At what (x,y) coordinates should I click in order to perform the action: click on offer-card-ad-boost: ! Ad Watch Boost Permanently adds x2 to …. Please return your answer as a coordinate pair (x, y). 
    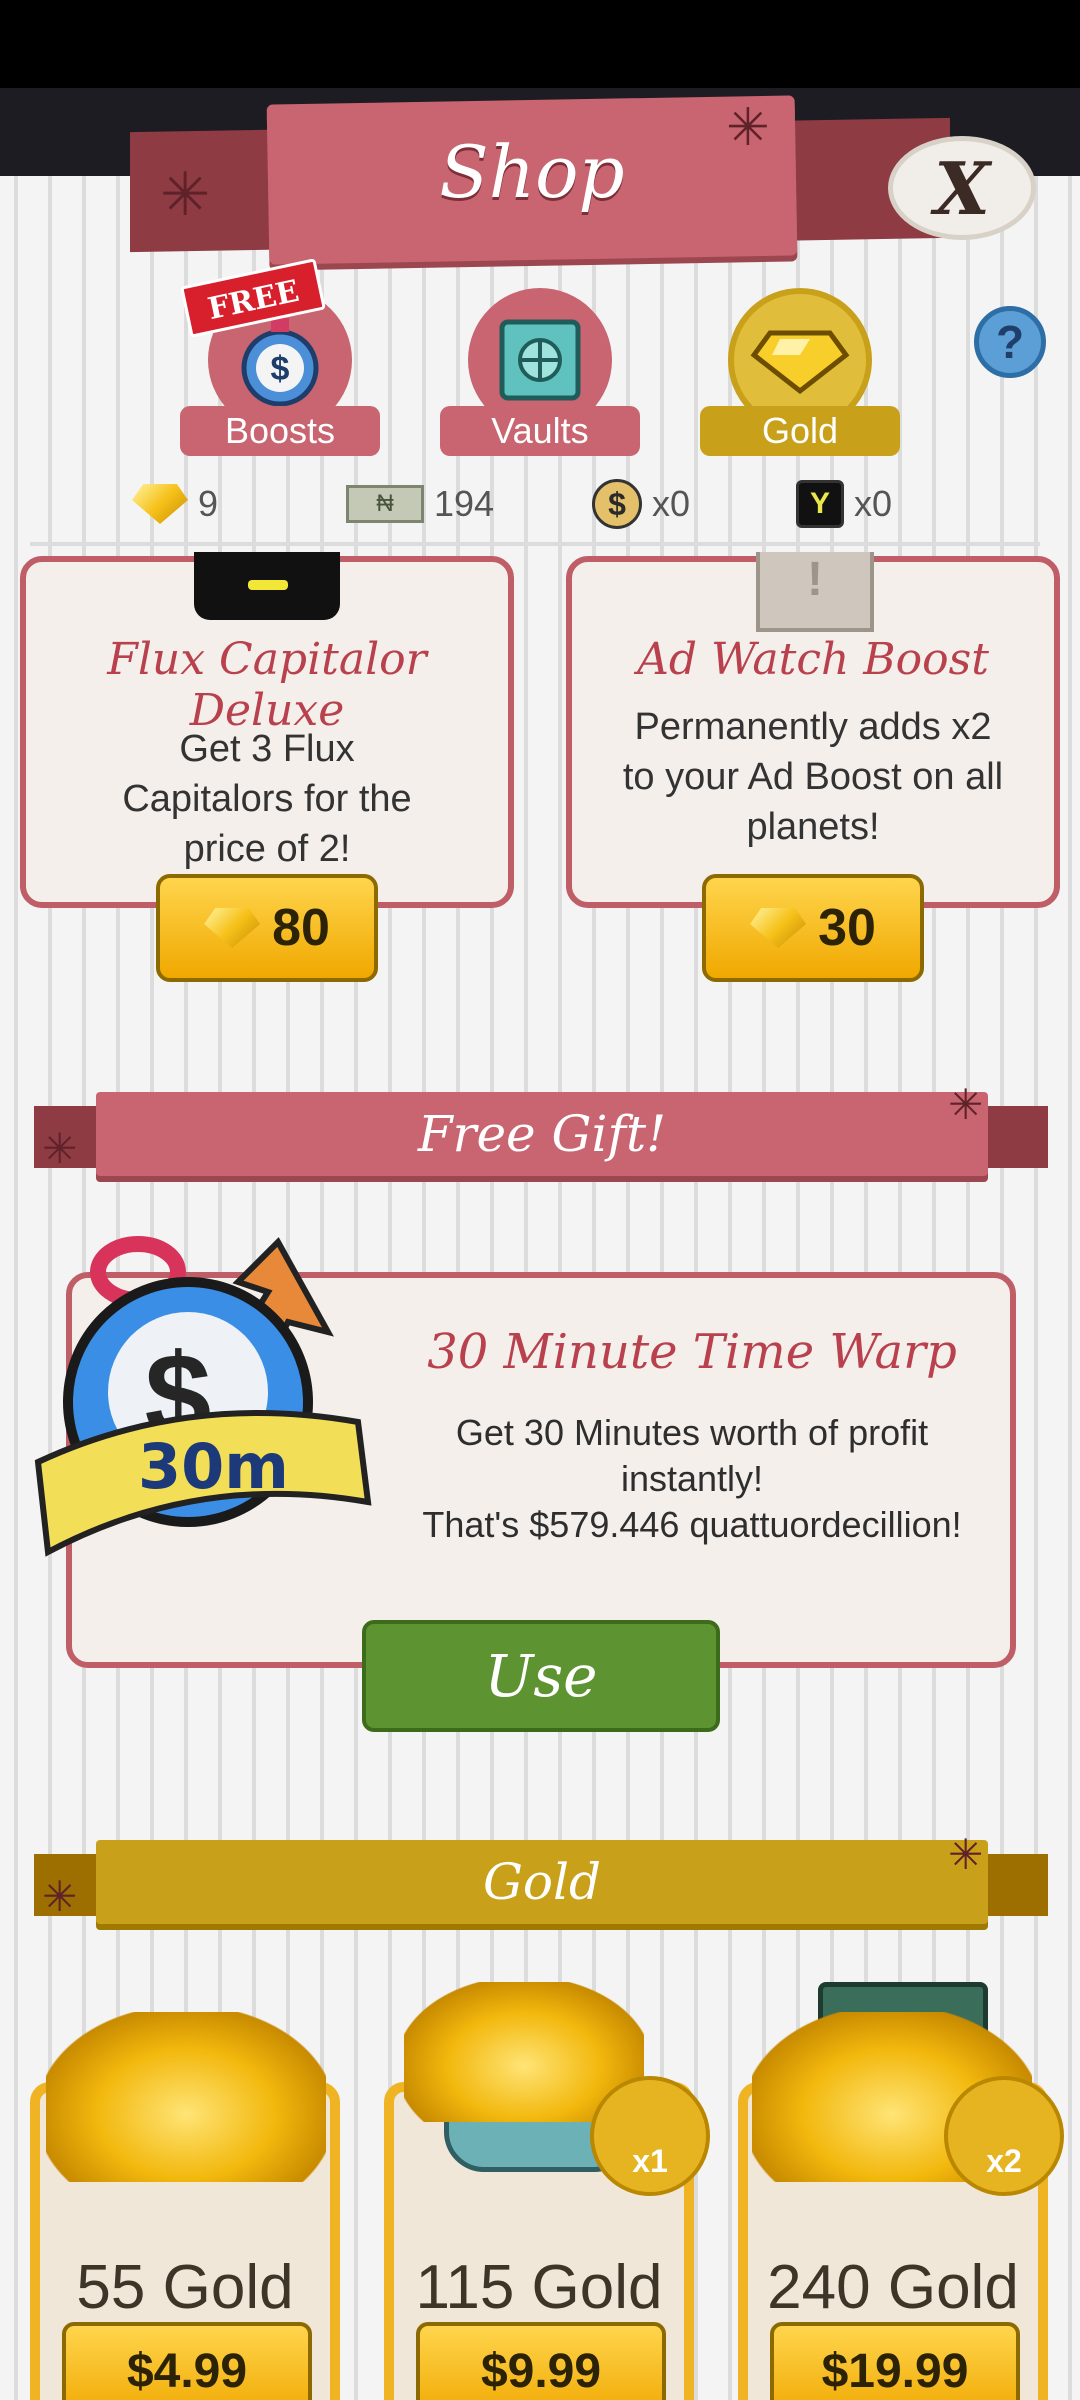
    Looking at the image, I should click on (813, 730).